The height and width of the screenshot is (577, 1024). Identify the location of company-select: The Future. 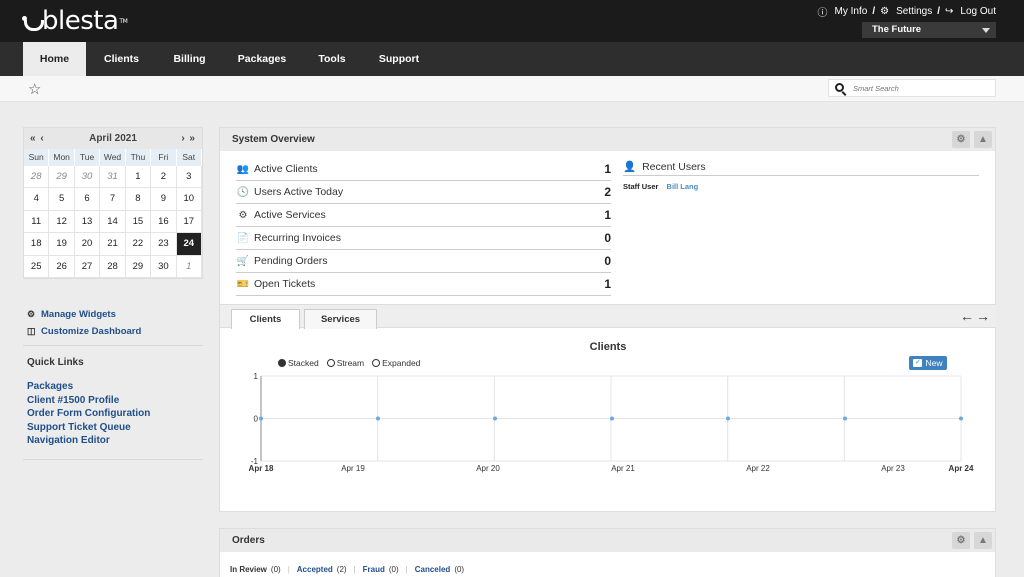
(929, 30).